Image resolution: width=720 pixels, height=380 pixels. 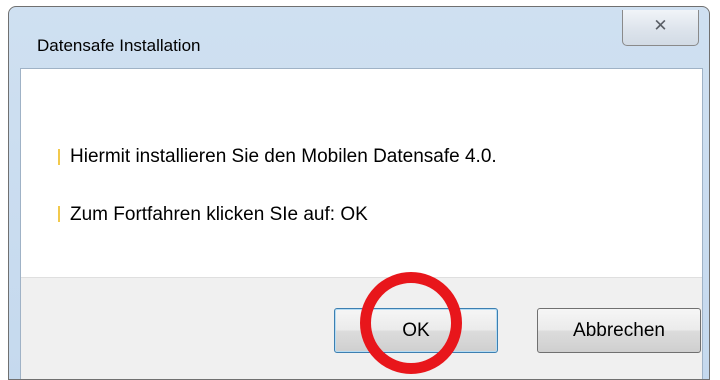 I want to click on close-icon: ✕, so click(x=660, y=26).